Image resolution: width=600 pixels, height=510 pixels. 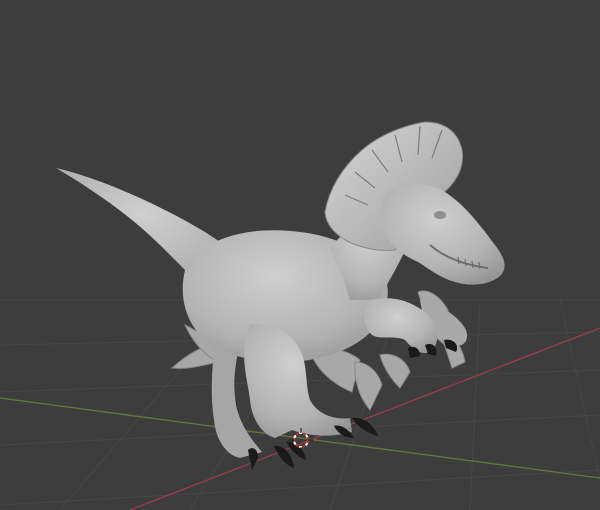 I want to click on head, so click(x=442, y=234).